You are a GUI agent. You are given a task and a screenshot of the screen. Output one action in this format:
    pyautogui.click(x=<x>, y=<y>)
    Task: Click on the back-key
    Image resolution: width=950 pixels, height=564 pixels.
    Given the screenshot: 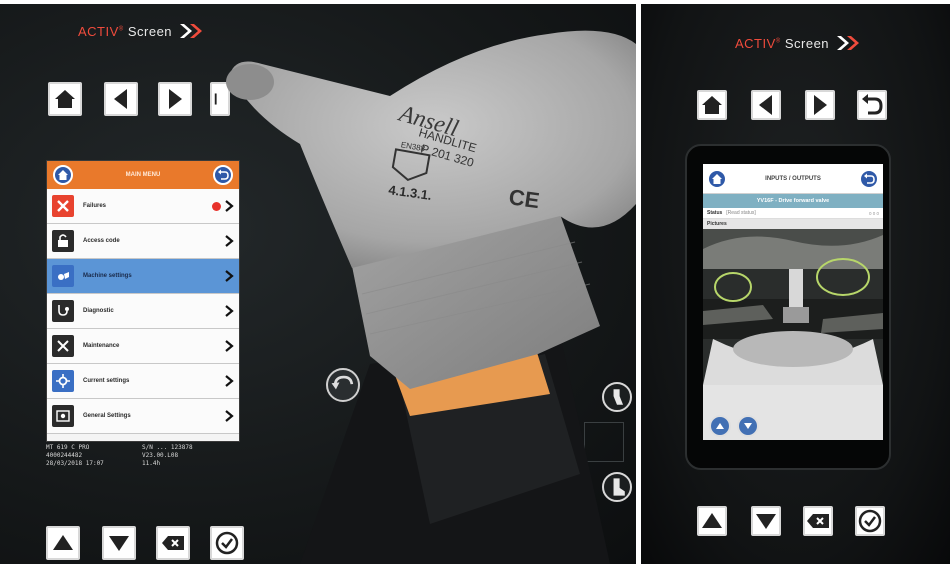 What is the action you would take?
    pyautogui.click(x=872, y=105)
    